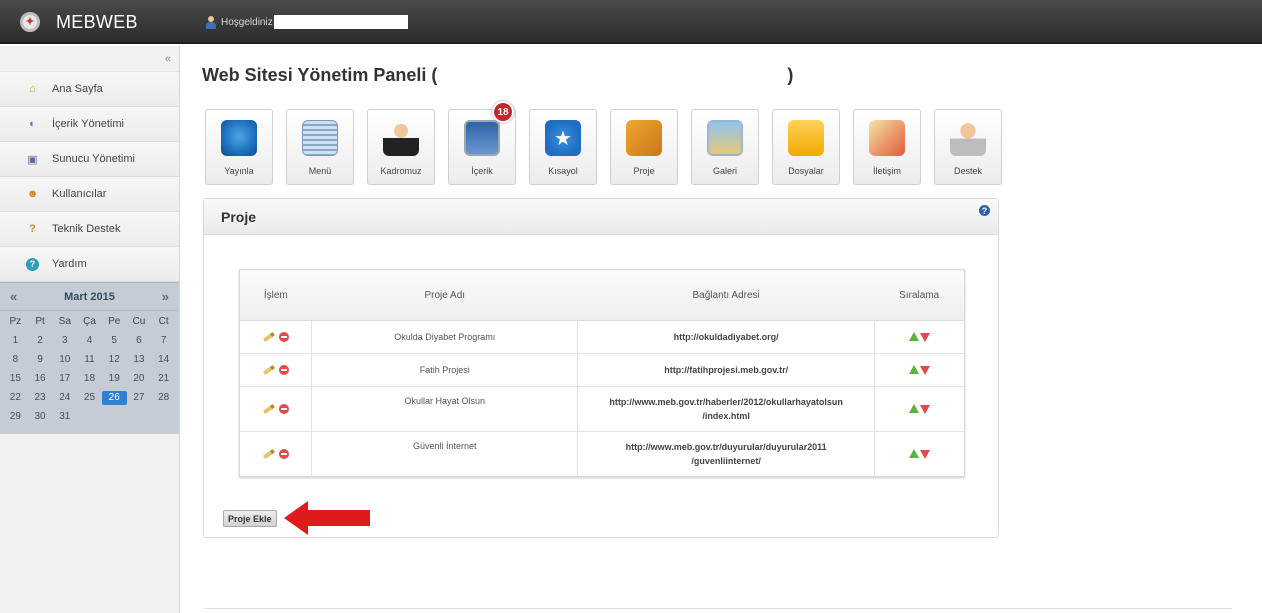 The image size is (1262, 613). I want to click on bottom-divider, so click(718, 608).